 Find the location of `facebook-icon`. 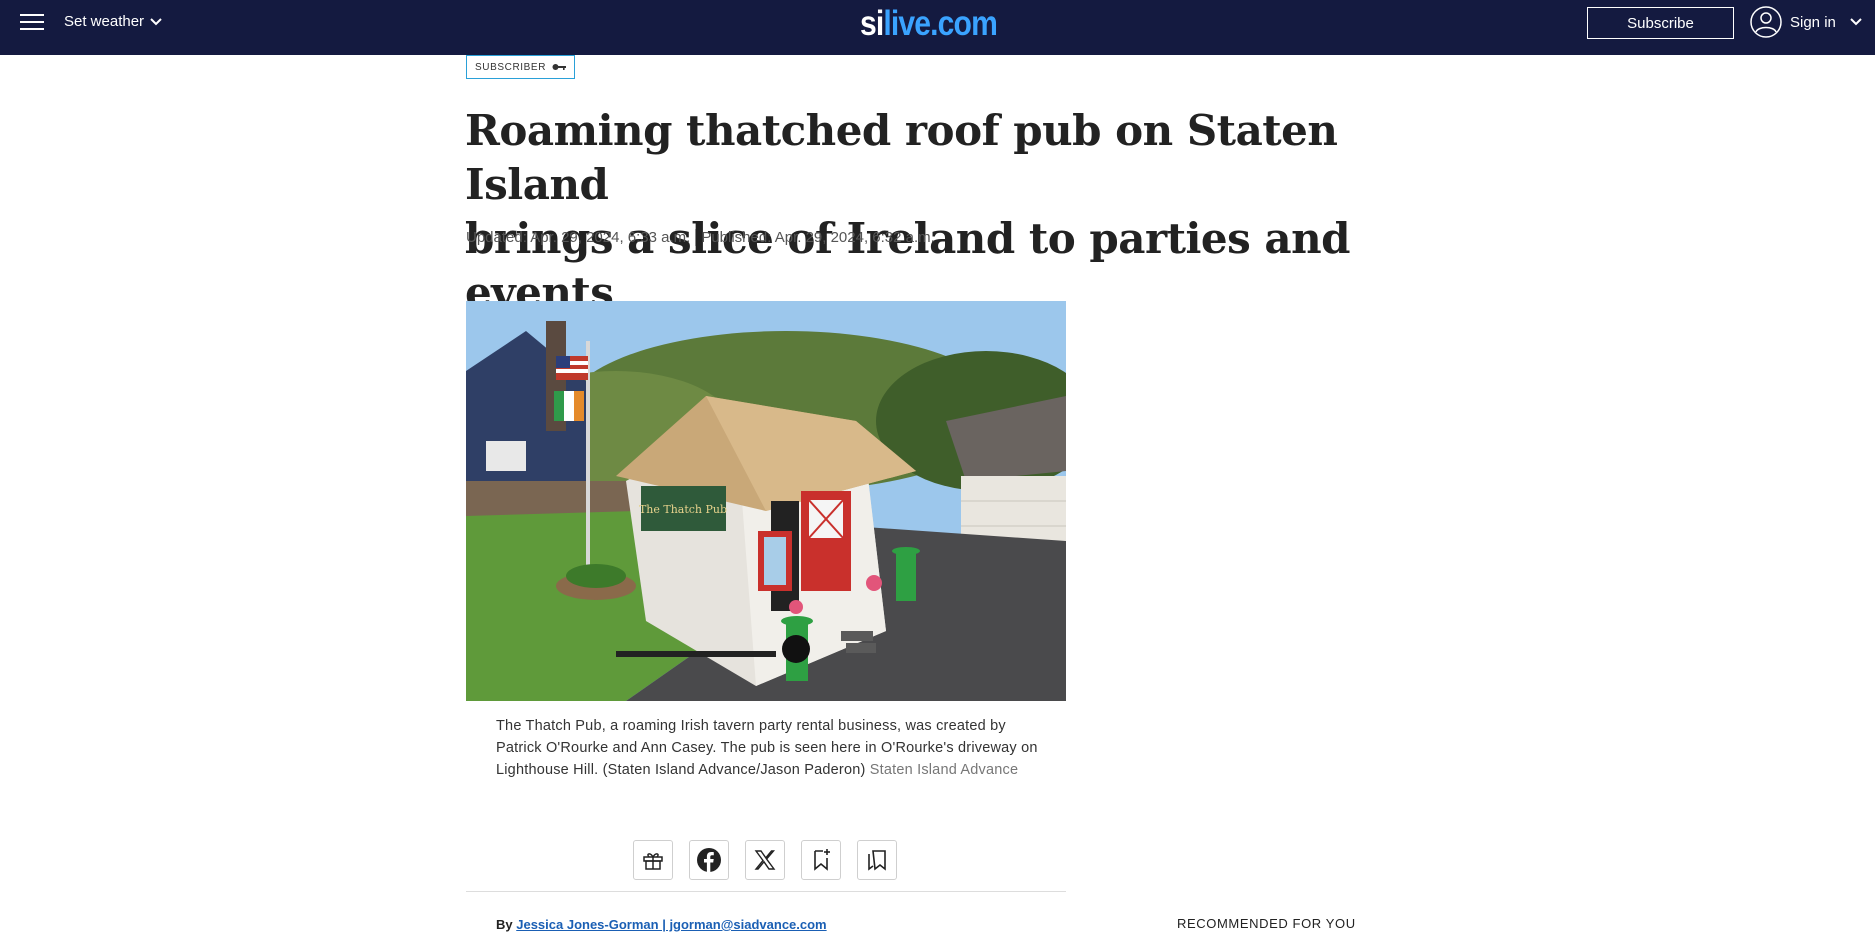

facebook-icon is located at coordinates (709, 860).